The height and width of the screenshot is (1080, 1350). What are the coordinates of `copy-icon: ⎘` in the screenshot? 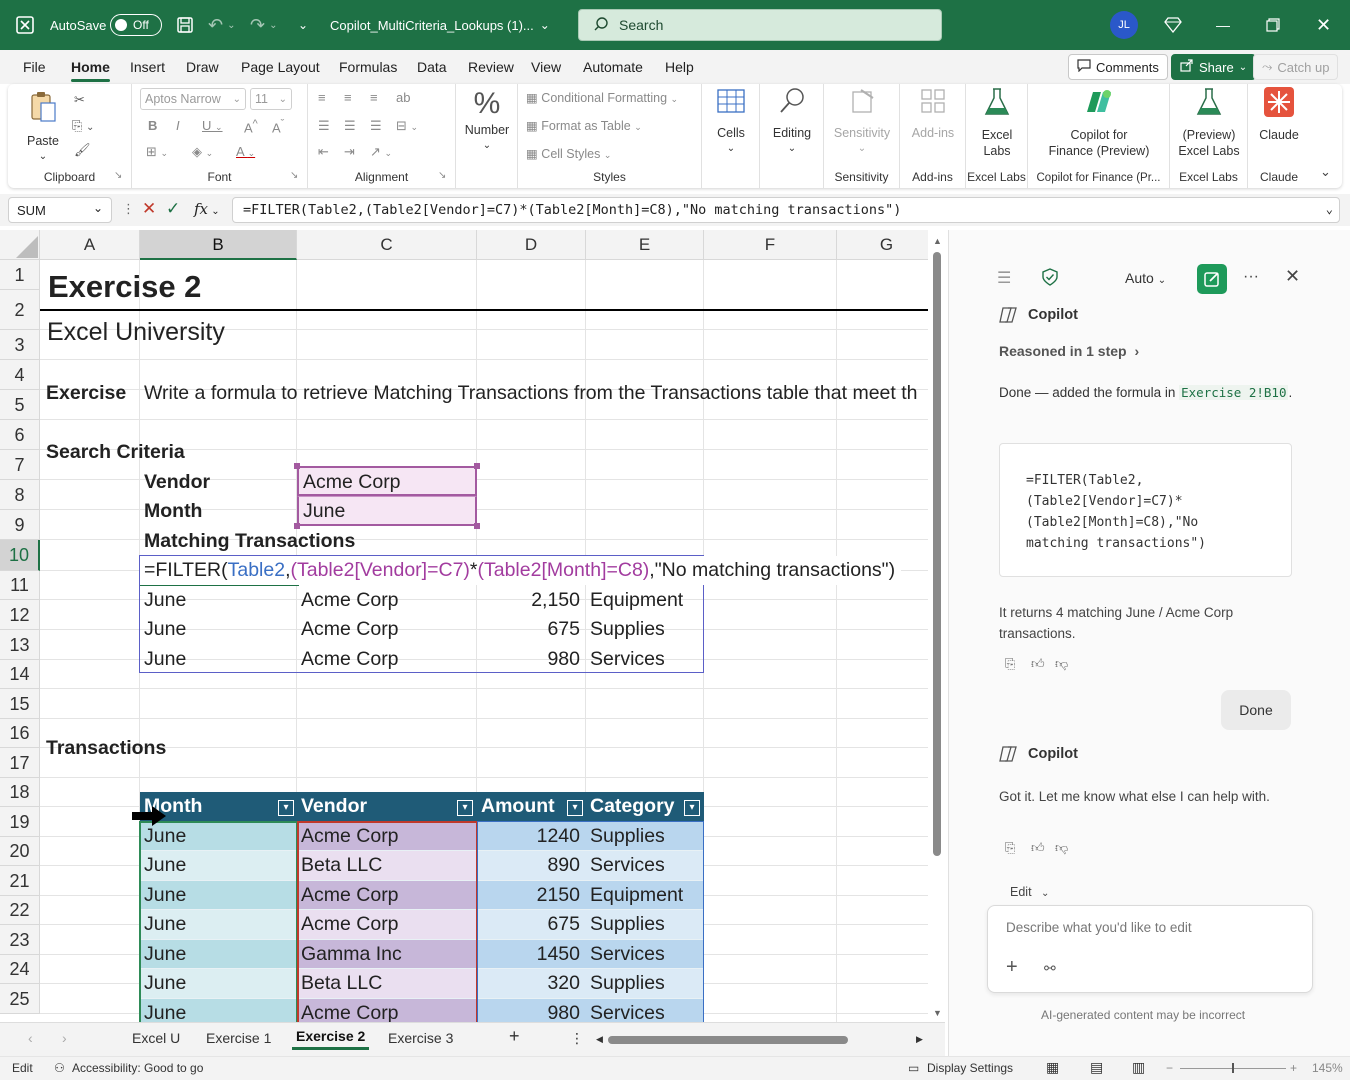 It's located at (1010, 848).